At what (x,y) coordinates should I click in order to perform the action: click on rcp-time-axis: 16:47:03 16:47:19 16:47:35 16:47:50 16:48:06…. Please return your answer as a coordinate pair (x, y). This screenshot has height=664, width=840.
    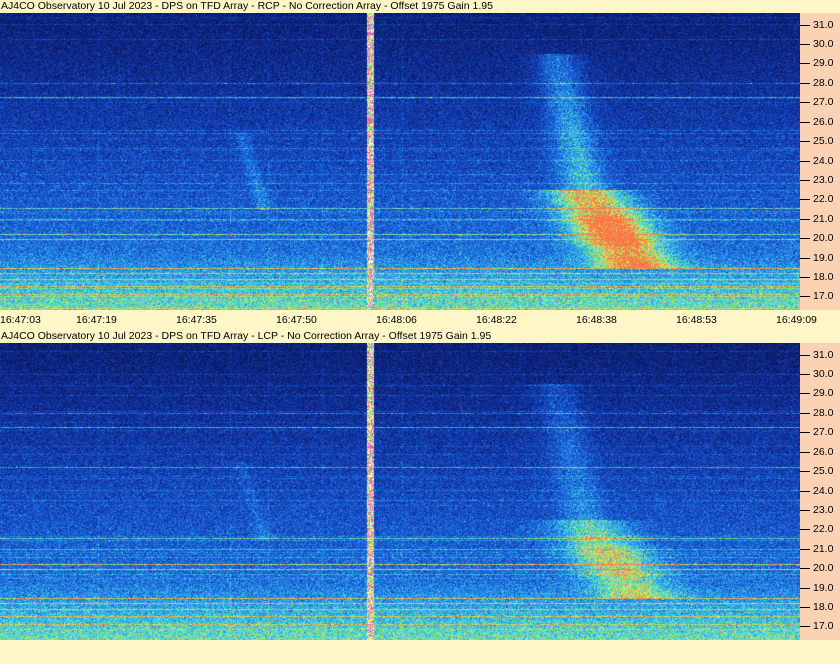
    Looking at the image, I should click on (420, 319).